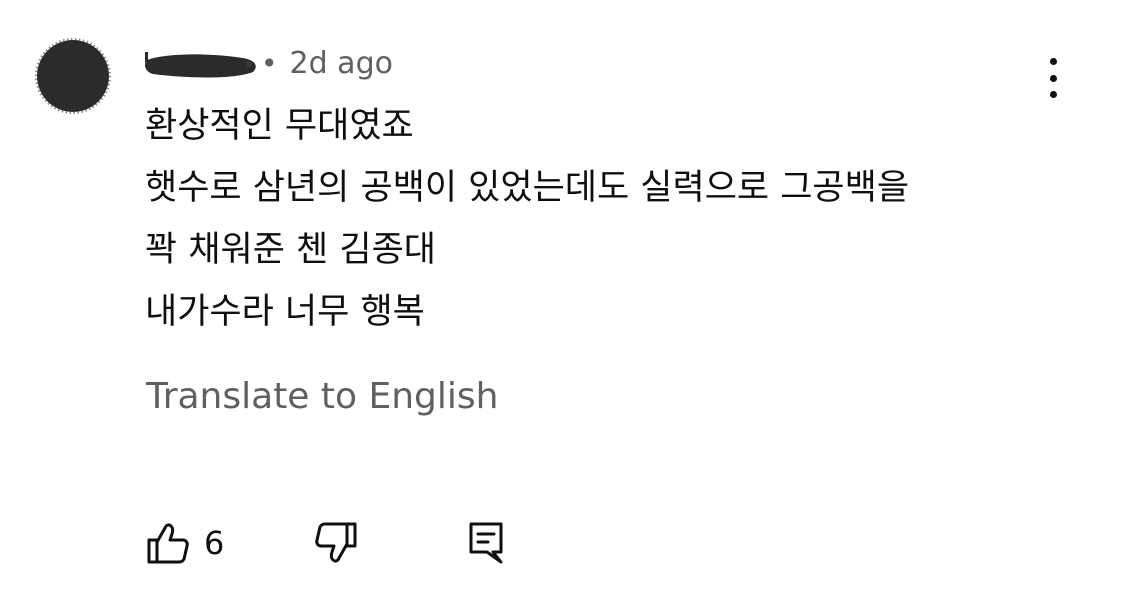  I want to click on comment-header: • 2d ago, so click(268, 64).